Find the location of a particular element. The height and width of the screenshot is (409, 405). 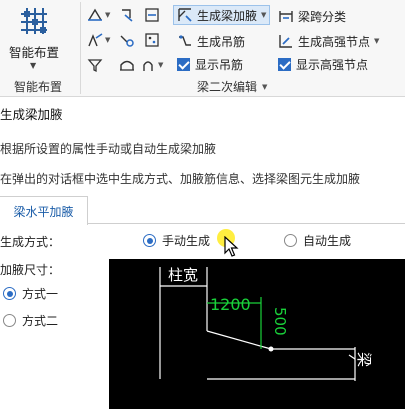

show-strong-node-label: 显示高强节点 is located at coordinates (332, 64).